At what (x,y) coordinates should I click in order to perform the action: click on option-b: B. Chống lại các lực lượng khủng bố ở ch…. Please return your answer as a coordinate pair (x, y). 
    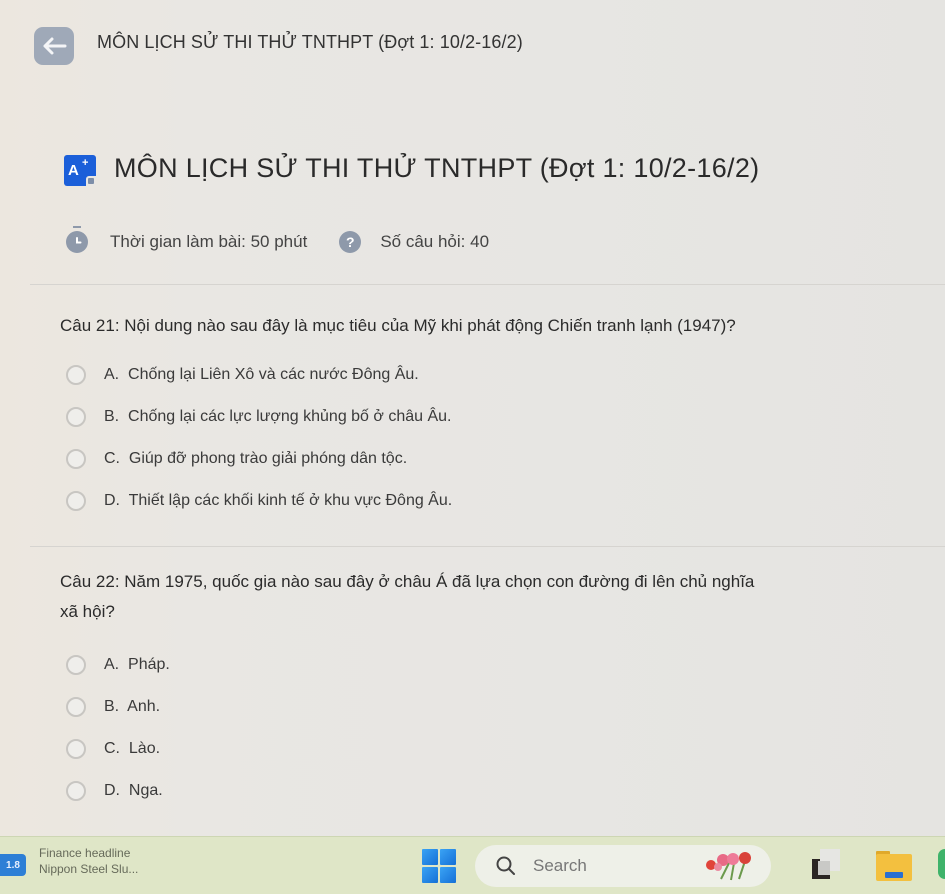
    Looking at the image, I should click on (505, 417).